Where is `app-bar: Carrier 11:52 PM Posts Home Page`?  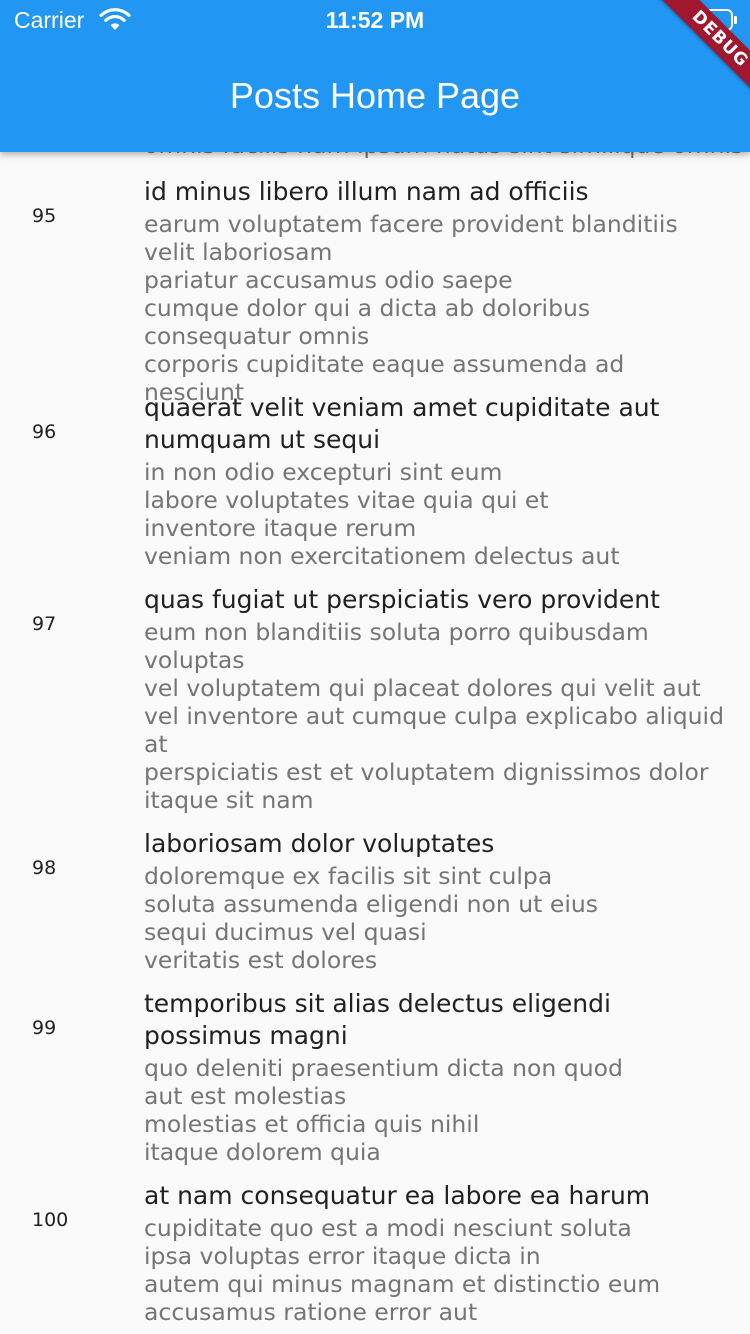 app-bar: Carrier 11:52 PM Posts Home Page is located at coordinates (375, 76).